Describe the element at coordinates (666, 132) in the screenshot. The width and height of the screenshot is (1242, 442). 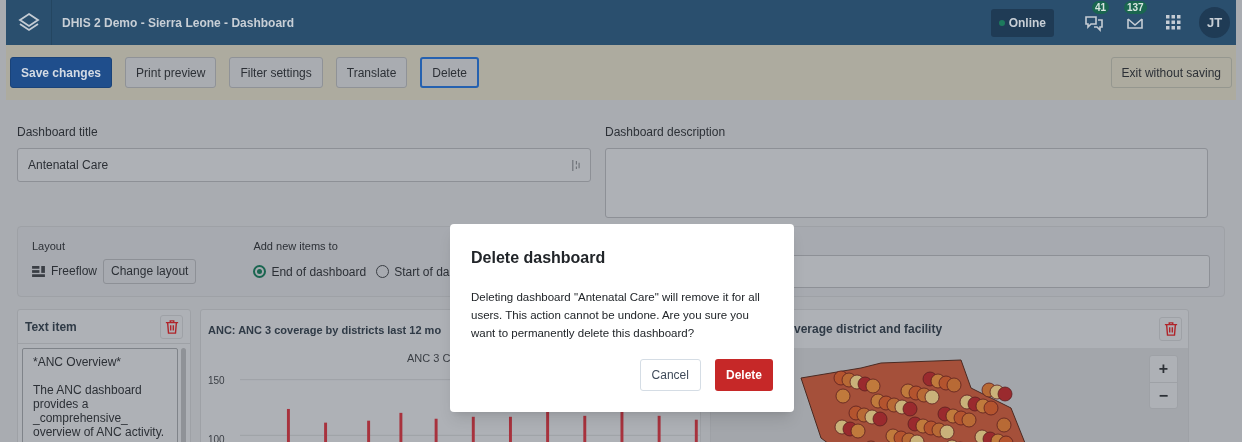
I see `field-label: Dashboard description` at that location.